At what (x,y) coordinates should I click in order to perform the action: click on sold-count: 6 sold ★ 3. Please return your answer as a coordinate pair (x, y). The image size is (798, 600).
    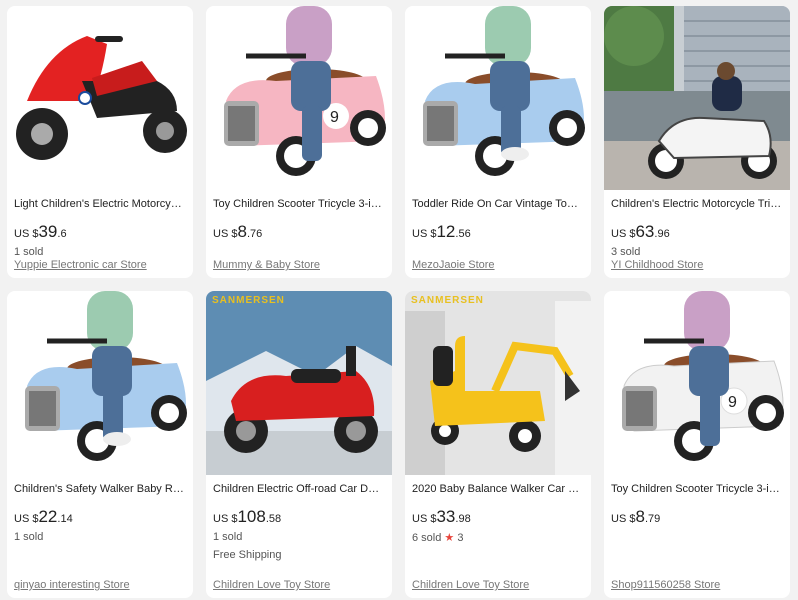
    Looking at the image, I should click on (438, 538).